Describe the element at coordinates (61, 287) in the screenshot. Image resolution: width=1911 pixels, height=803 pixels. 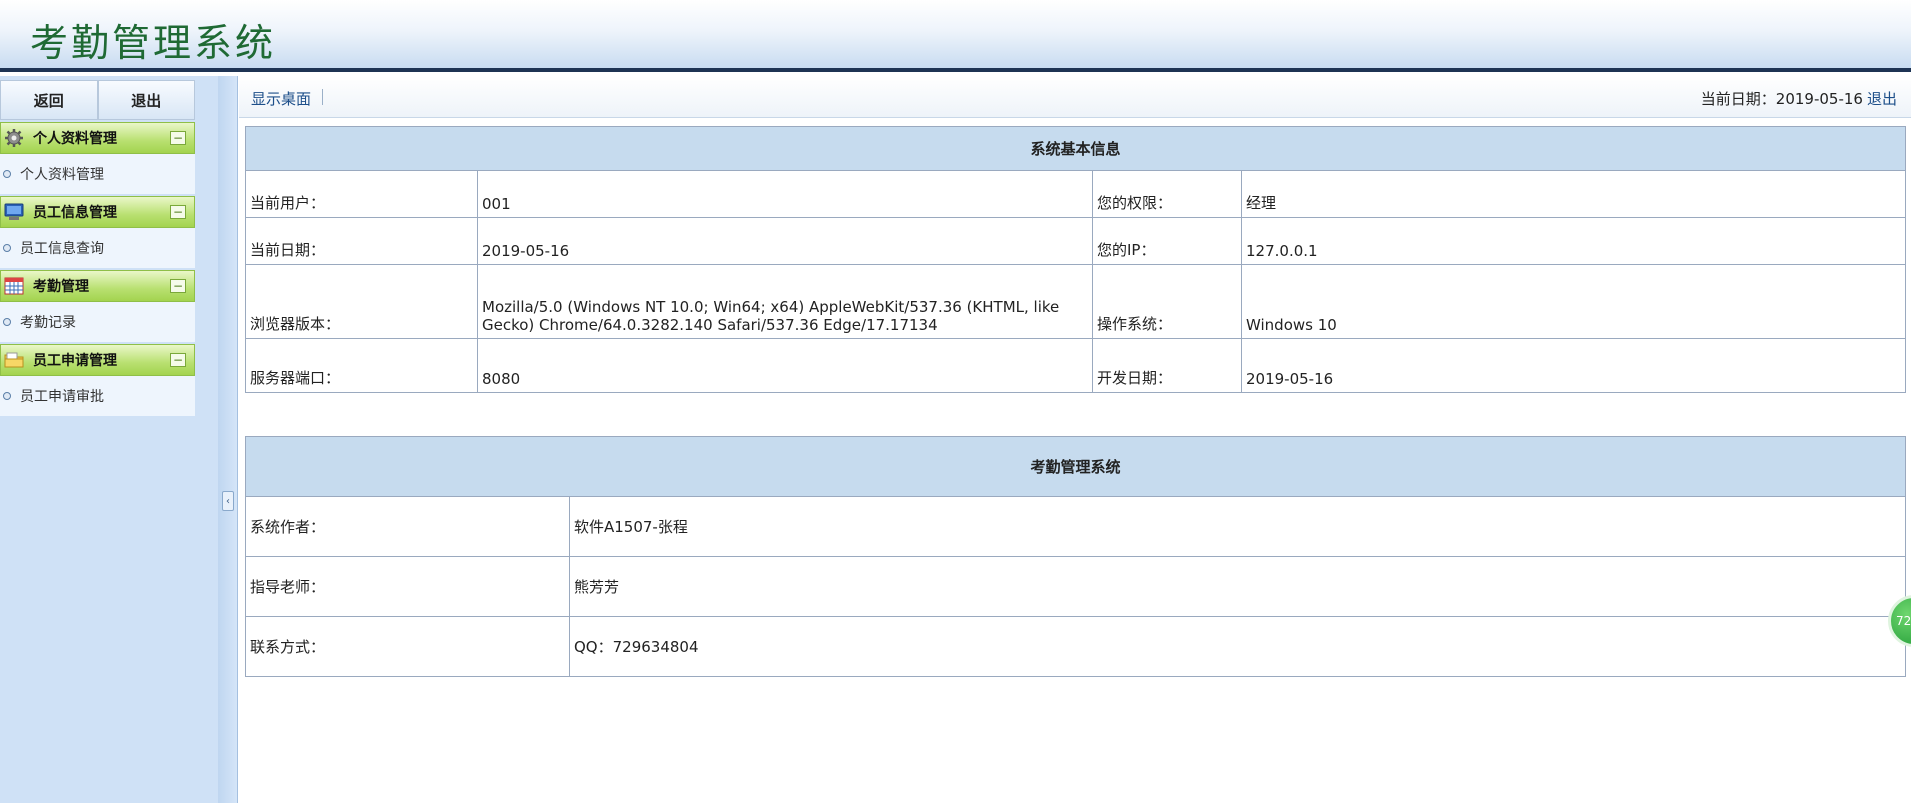
I see `sidebar-group-label: 考勤管理` at that location.